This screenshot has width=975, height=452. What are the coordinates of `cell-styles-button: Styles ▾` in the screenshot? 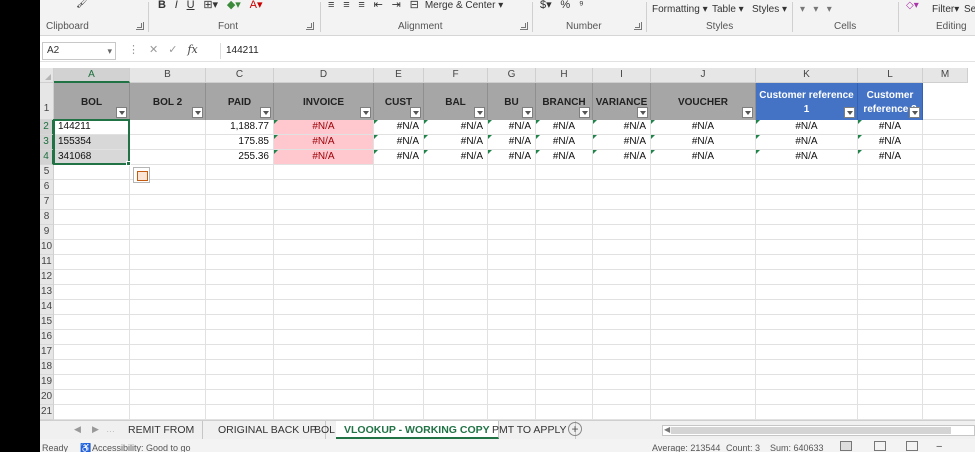 It's located at (769, 11).